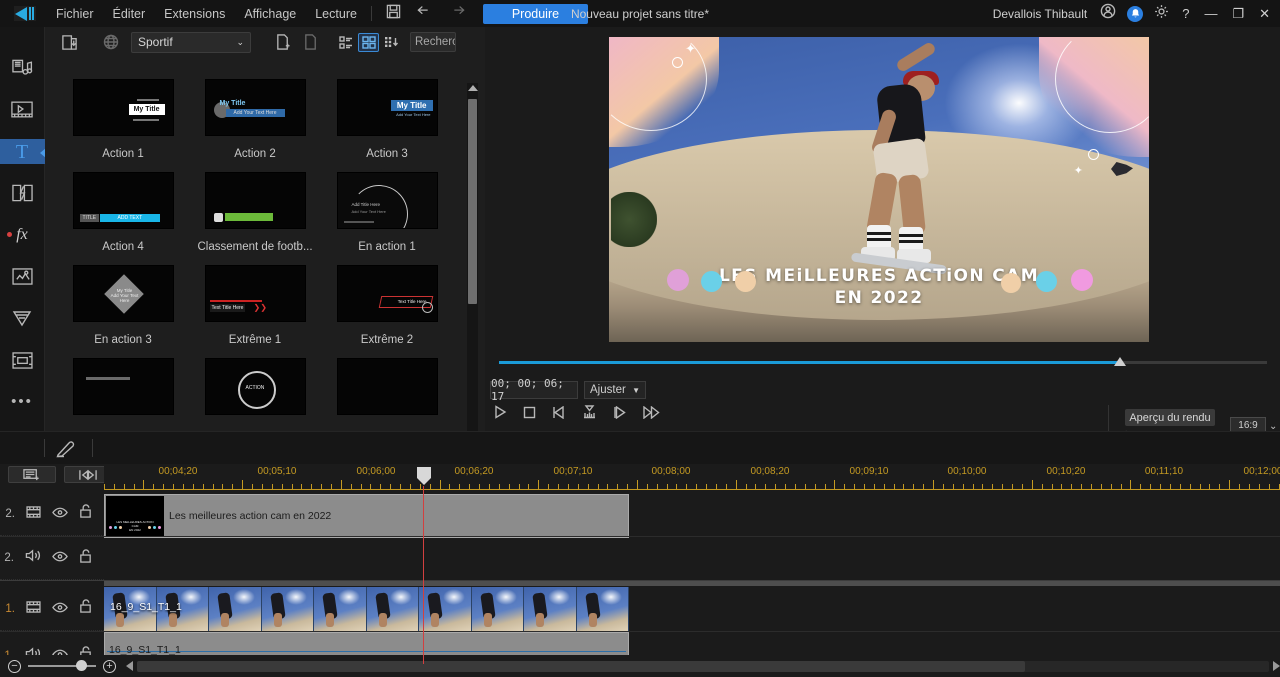  I want to click on zoom-slider, so click(62, 665).